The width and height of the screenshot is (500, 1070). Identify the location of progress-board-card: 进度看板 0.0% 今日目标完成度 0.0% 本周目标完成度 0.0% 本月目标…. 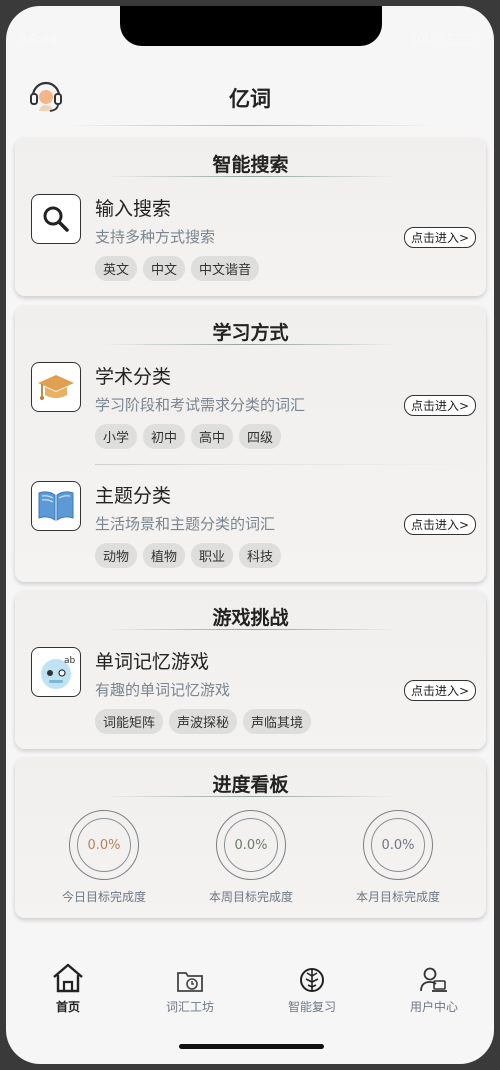
(250, 838).